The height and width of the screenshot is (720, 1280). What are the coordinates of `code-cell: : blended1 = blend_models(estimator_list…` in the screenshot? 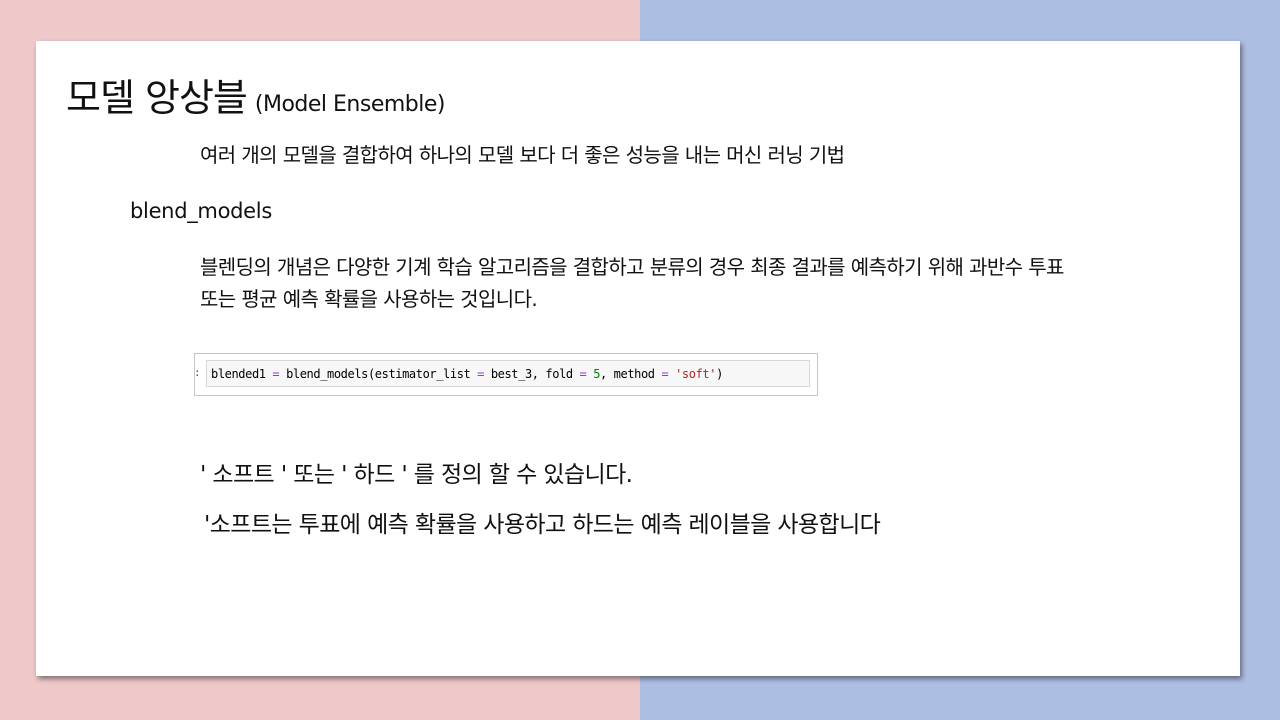 It's located at (506, 374).